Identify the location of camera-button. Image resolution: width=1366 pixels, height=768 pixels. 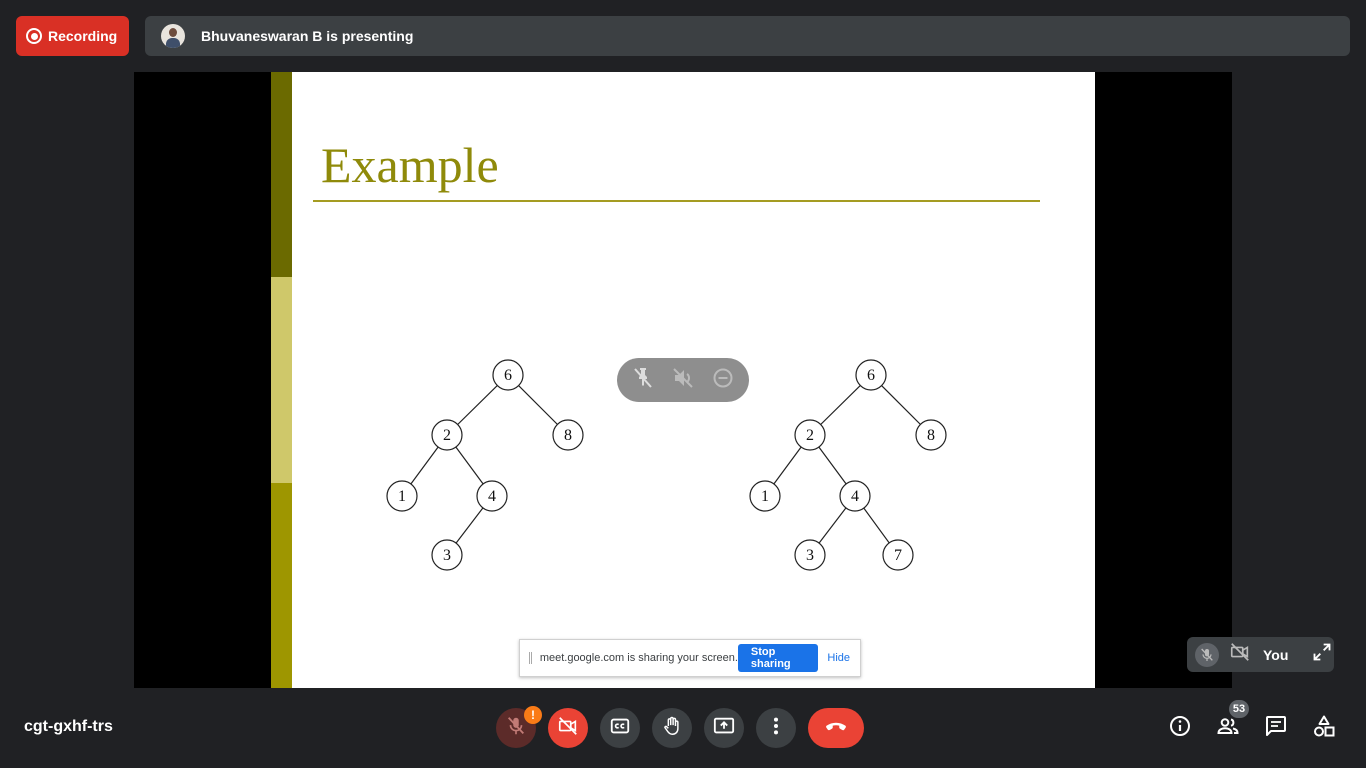
(568, 728).